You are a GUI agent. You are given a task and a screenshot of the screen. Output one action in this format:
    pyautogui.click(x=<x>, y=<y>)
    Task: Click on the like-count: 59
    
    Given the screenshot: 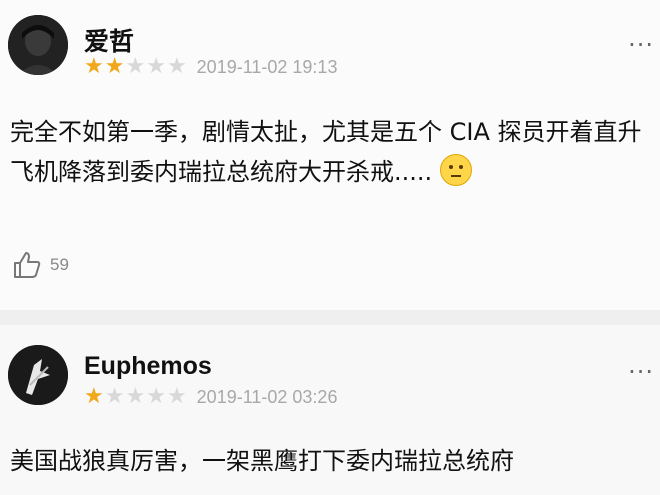 What is the action you would take?
    pyautogui.click(x=59, y=264)
    